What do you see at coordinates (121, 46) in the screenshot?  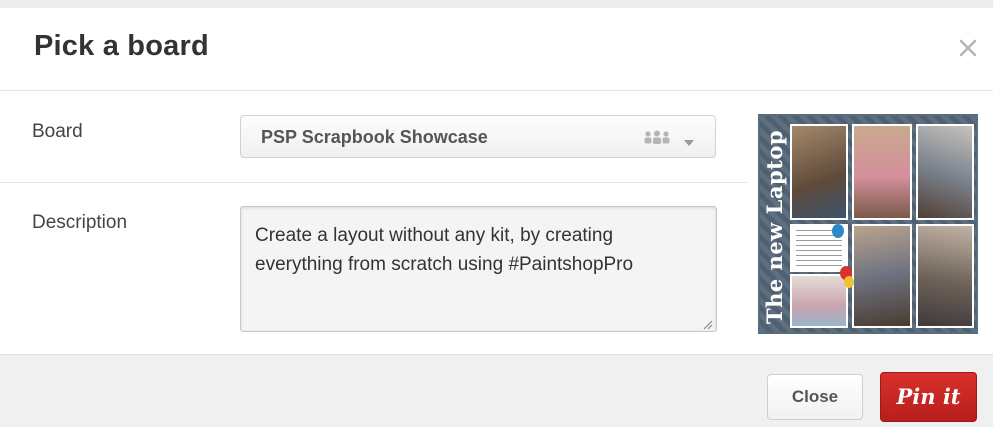 I see `dialog-title: Pick a board` at bounding box center [121, 46].